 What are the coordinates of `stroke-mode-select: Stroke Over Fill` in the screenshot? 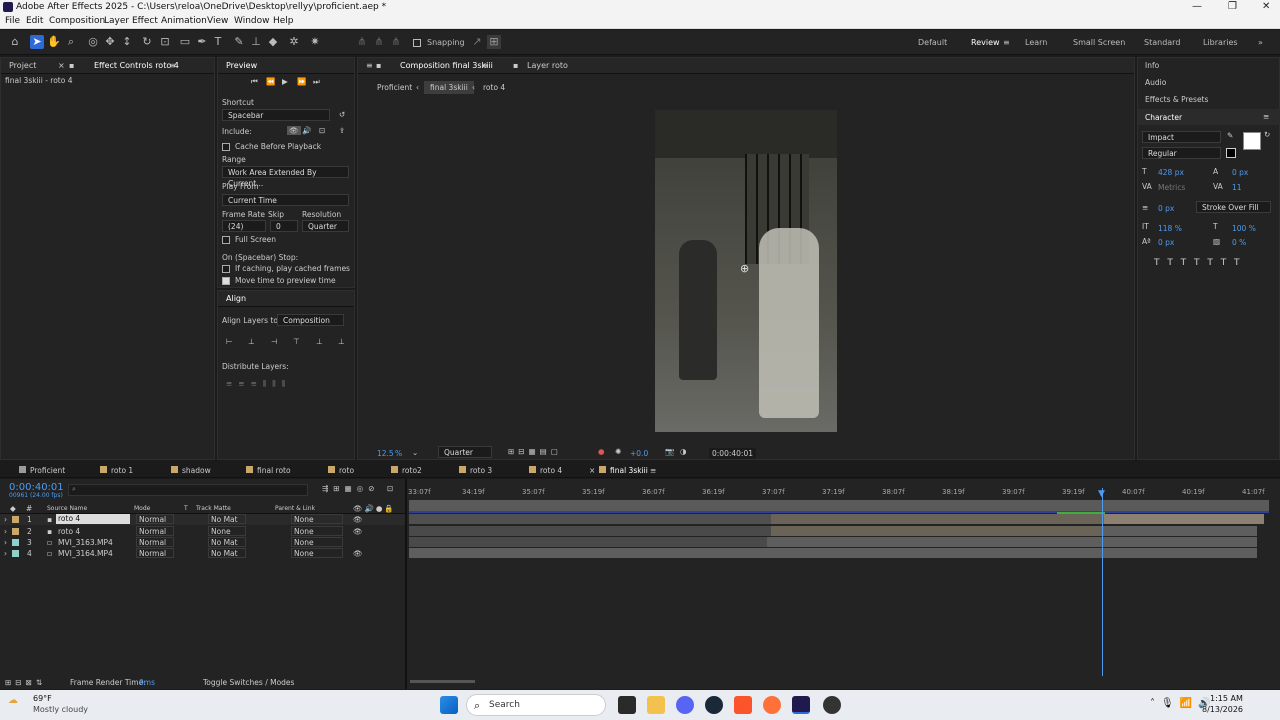 It's located at (1233, 207).